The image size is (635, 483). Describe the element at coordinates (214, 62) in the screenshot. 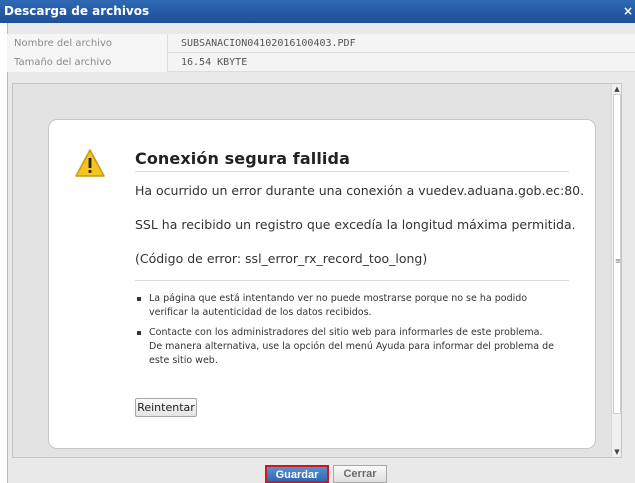

I see `file-size-value: 16.54 KBYTE` at that location.